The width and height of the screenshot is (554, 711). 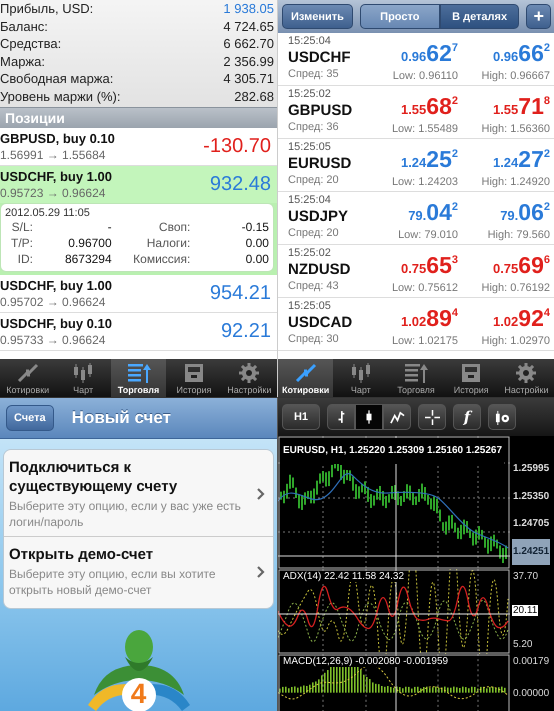 I want to click on option-item: Открыть демо-счет Выберите эту опцию, если вы хотите открыть новый демо-счет, so click(x=138, y=572).